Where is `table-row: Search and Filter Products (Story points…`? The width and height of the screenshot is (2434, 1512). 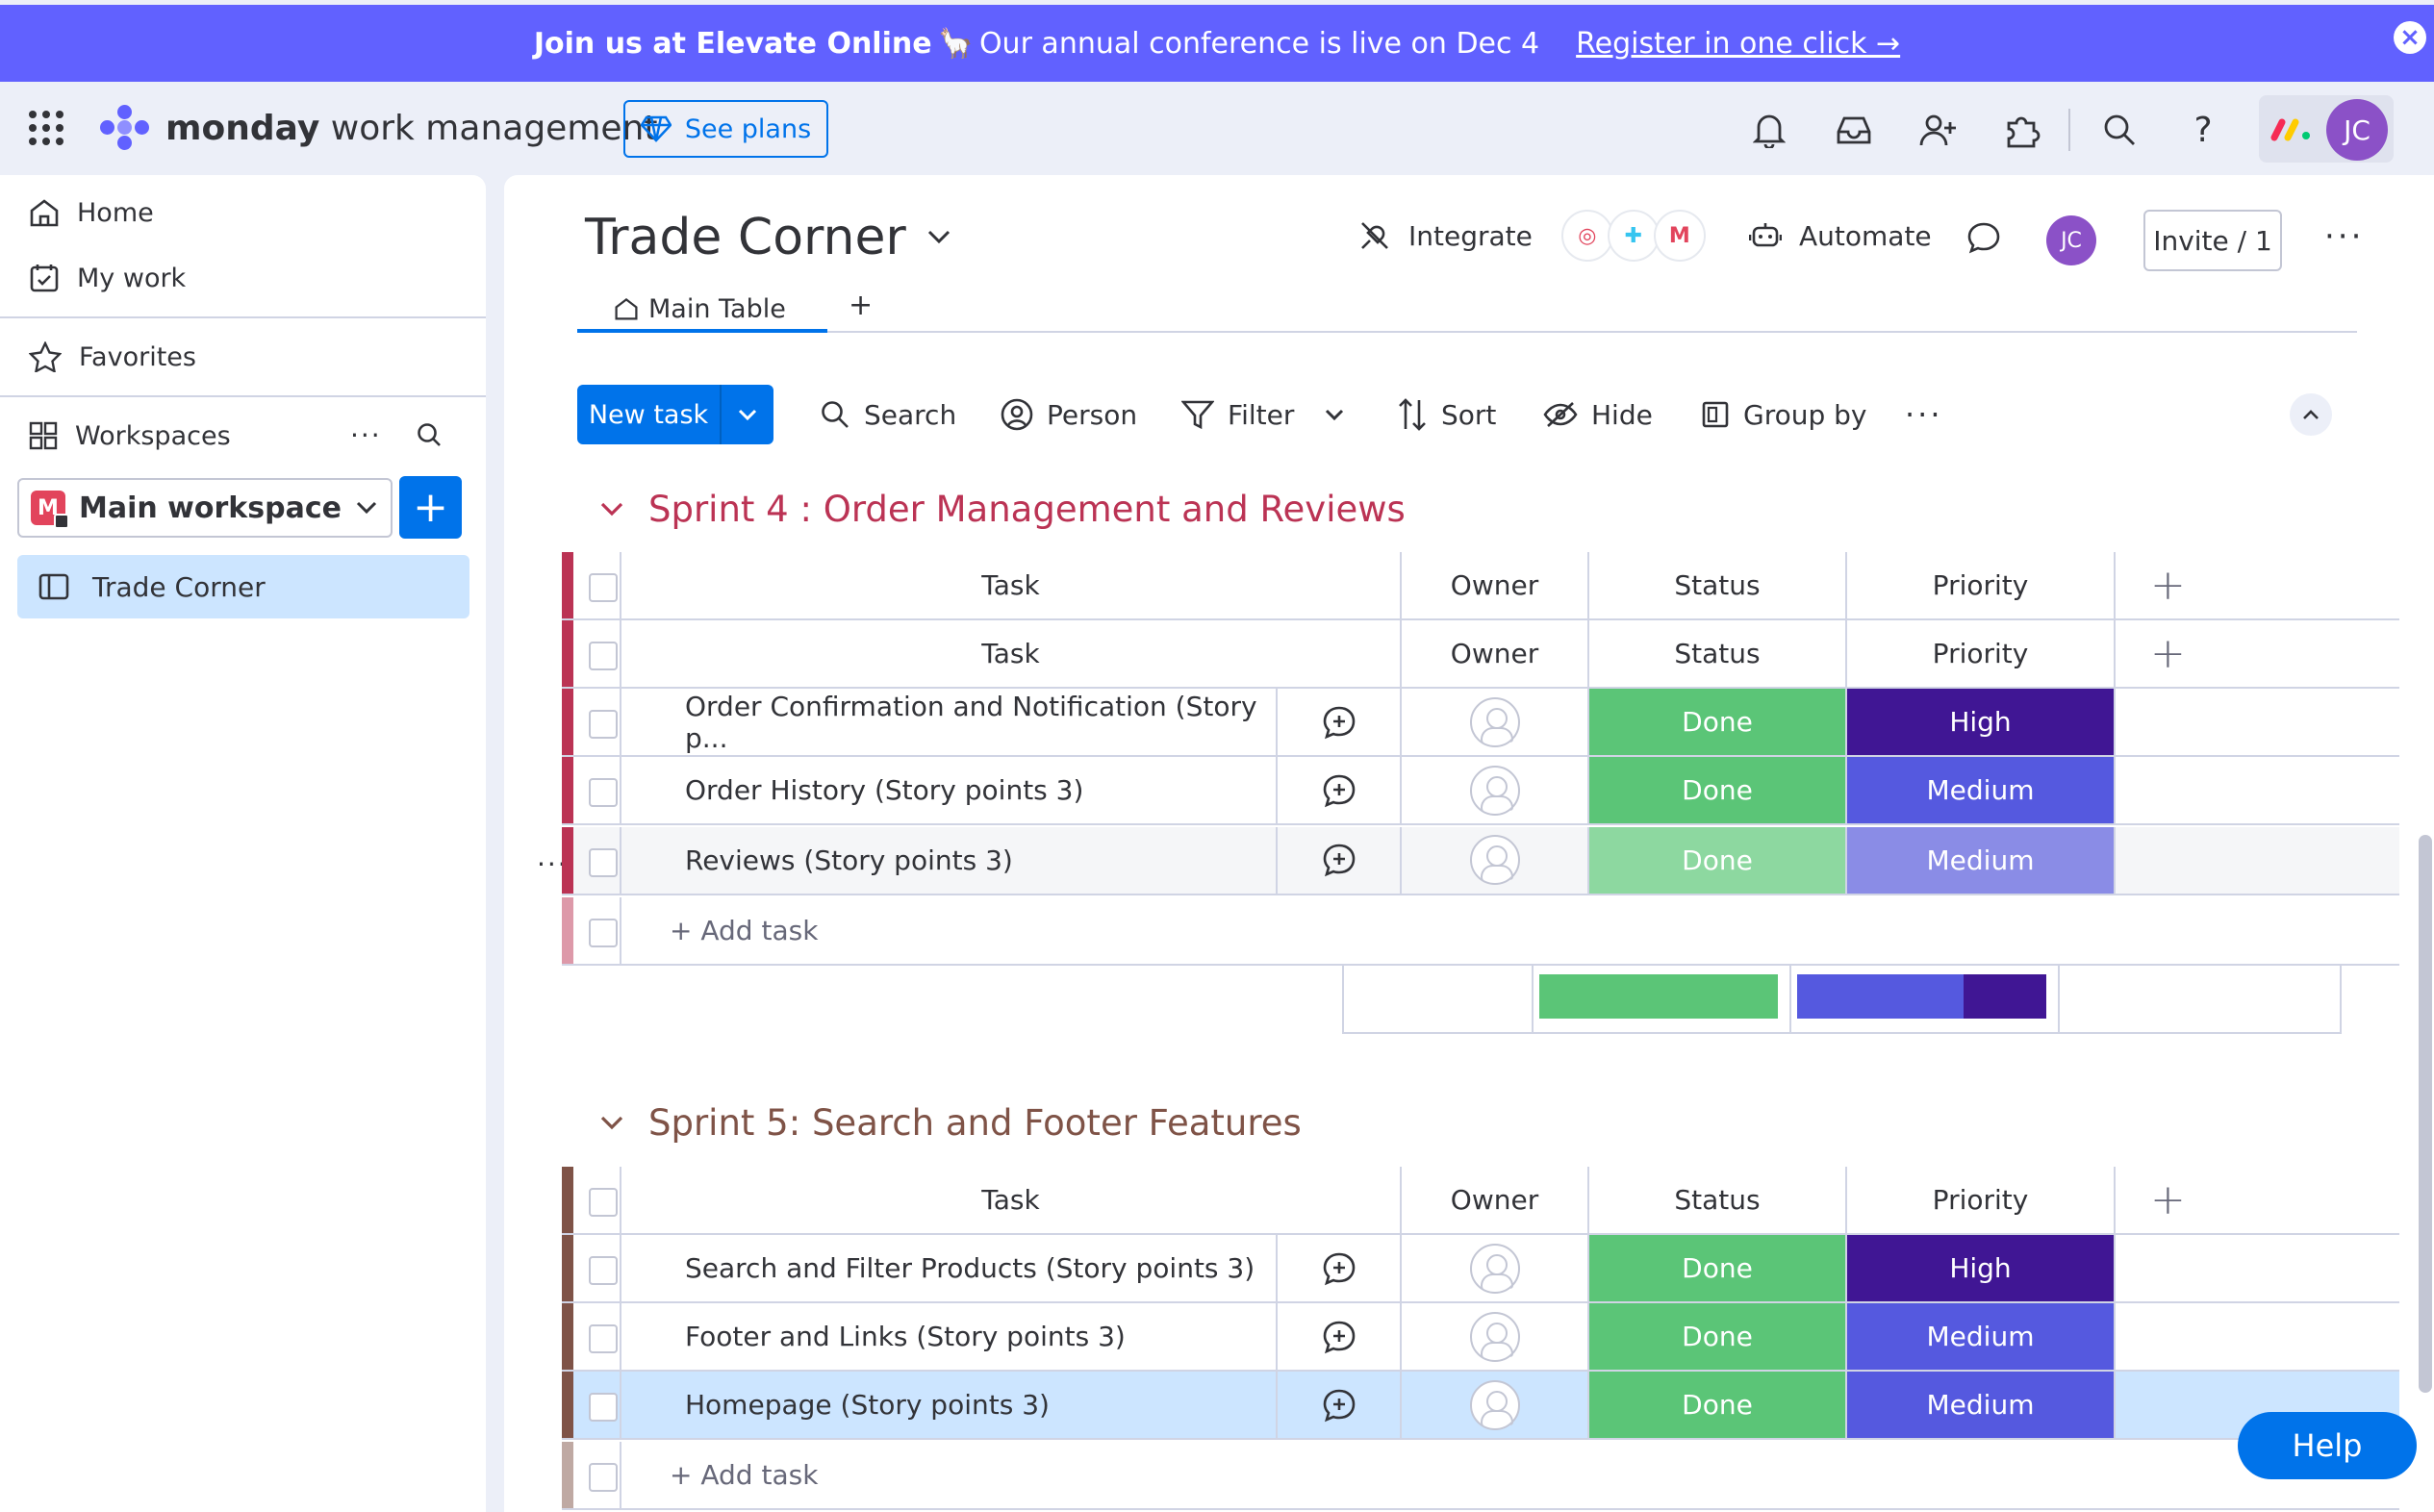
table-row: Search and Filter Products (Story points… is located at coordinates (1480, 1270).